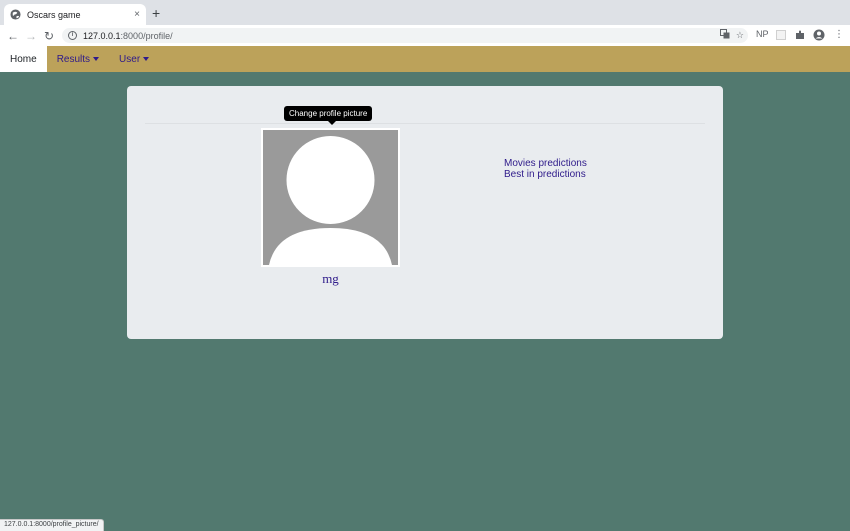  I want to click on extension-placeholder-icon, so click(781, 35).